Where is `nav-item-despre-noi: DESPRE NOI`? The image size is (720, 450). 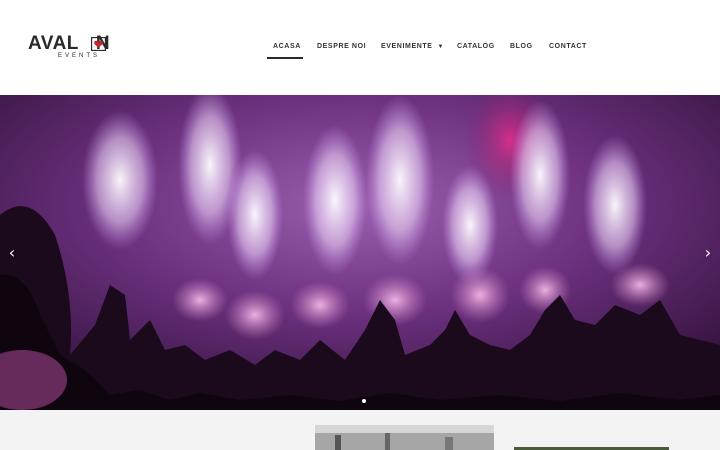 nav-item-despre-noi: DESPRE NOI is located at coordinates (341, 47).